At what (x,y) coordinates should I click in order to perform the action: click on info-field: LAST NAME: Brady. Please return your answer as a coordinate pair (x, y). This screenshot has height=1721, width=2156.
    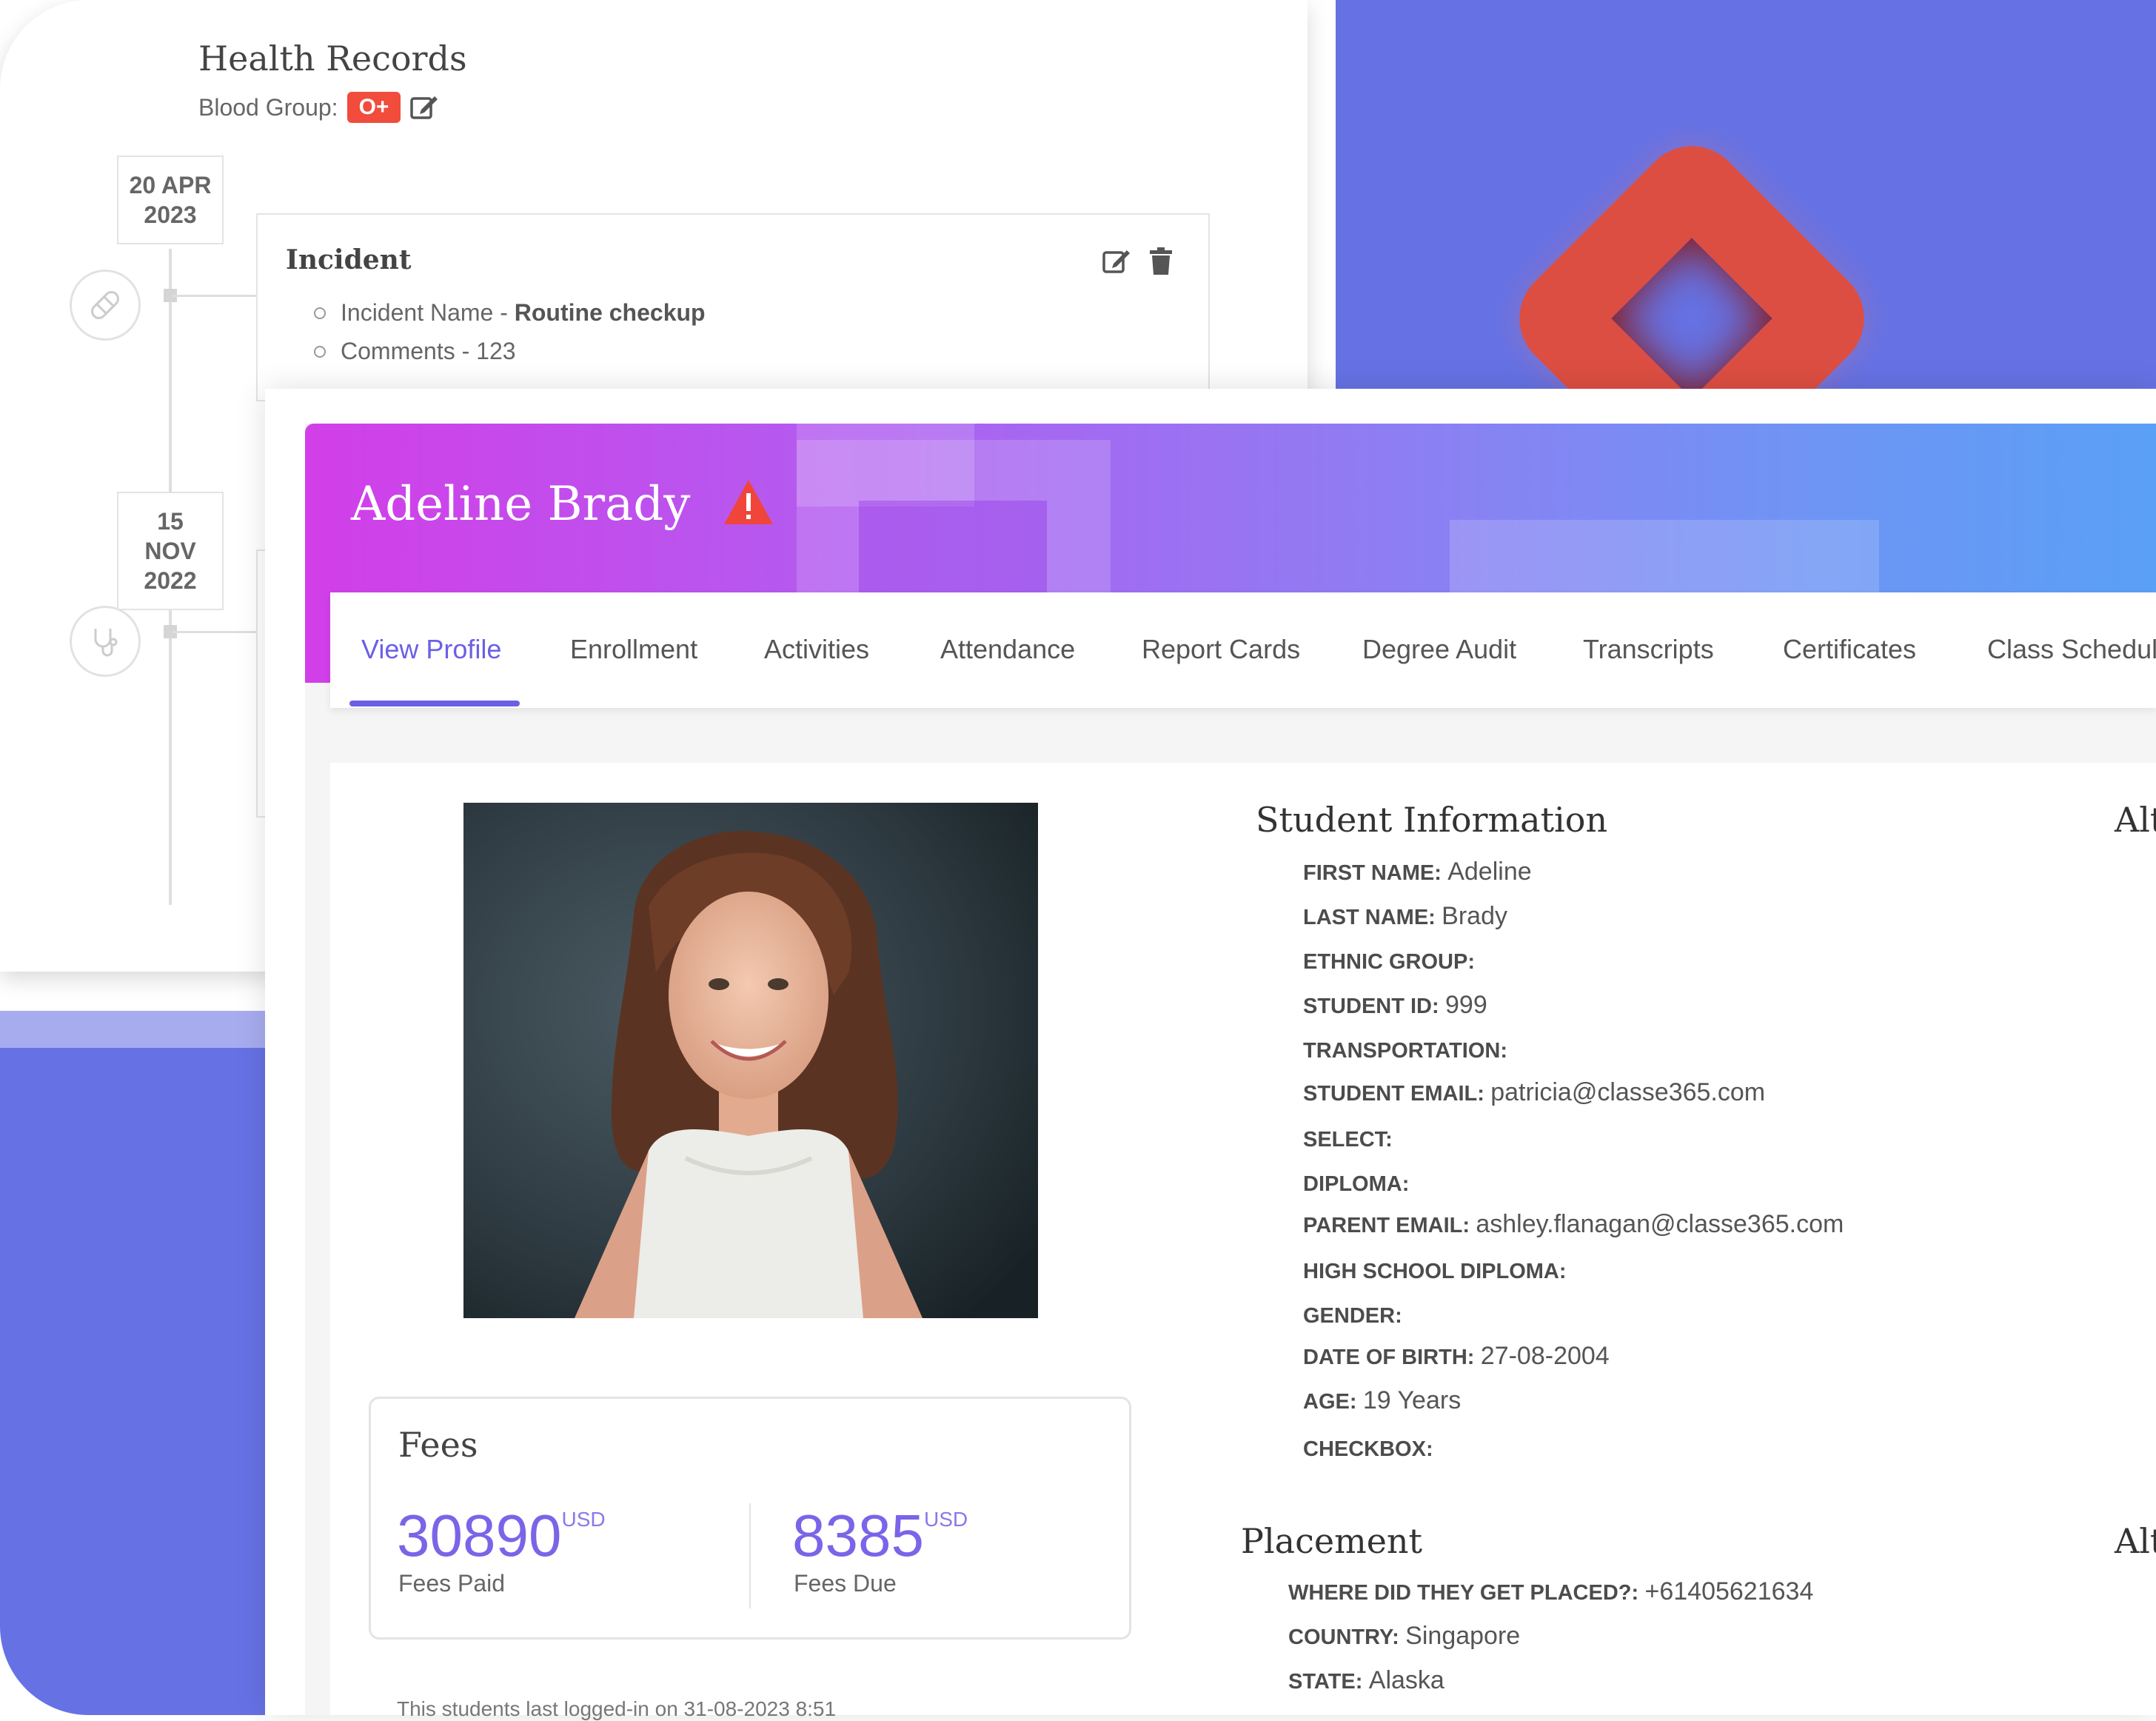
    Looking at the image, I should click on (1405, 916).